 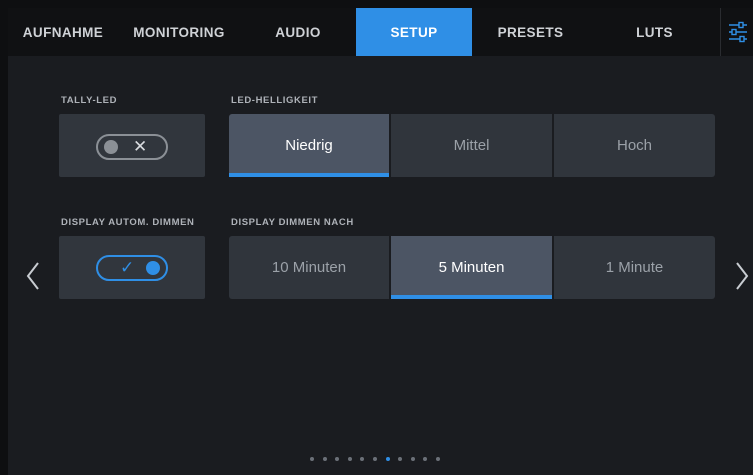 What do you see at coordinates (298, 32) in the screenshot?
I see `tab-audio: AUDIO` at bounding box center [298, 32].